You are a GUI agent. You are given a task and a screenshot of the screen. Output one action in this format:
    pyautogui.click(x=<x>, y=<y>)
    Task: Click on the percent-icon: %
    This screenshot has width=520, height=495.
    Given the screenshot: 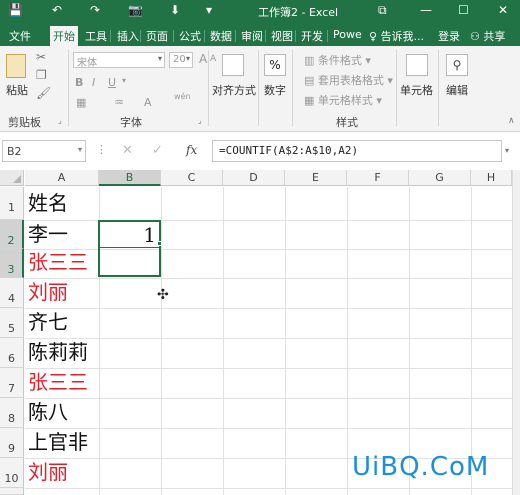 What is the action you would take?
    pyautogui.click(x=275, y=65)
    